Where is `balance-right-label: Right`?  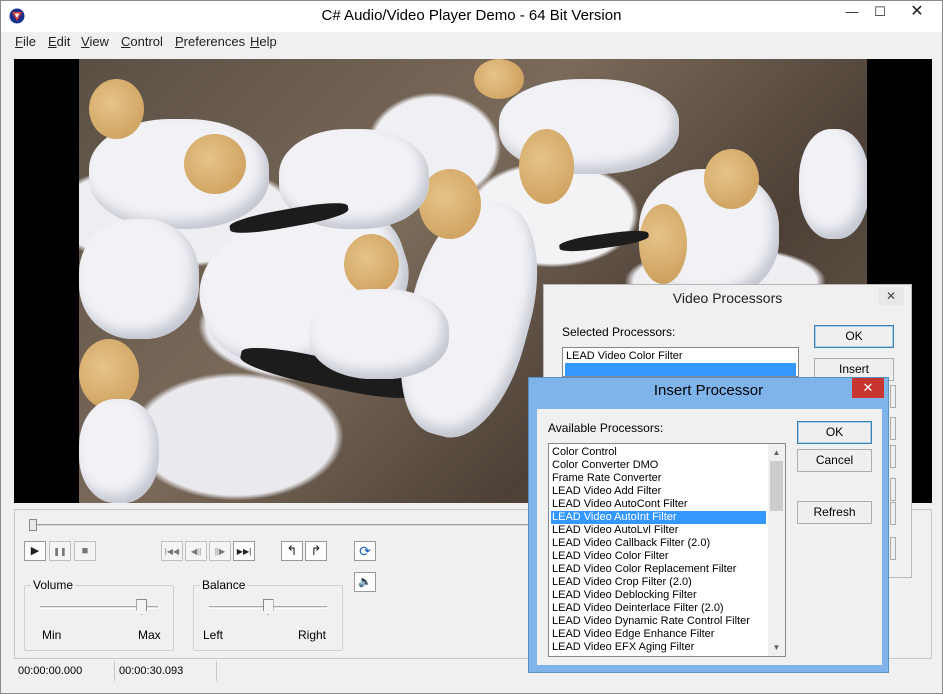
balance-right-label: Right is located at coordinates (312, 635).